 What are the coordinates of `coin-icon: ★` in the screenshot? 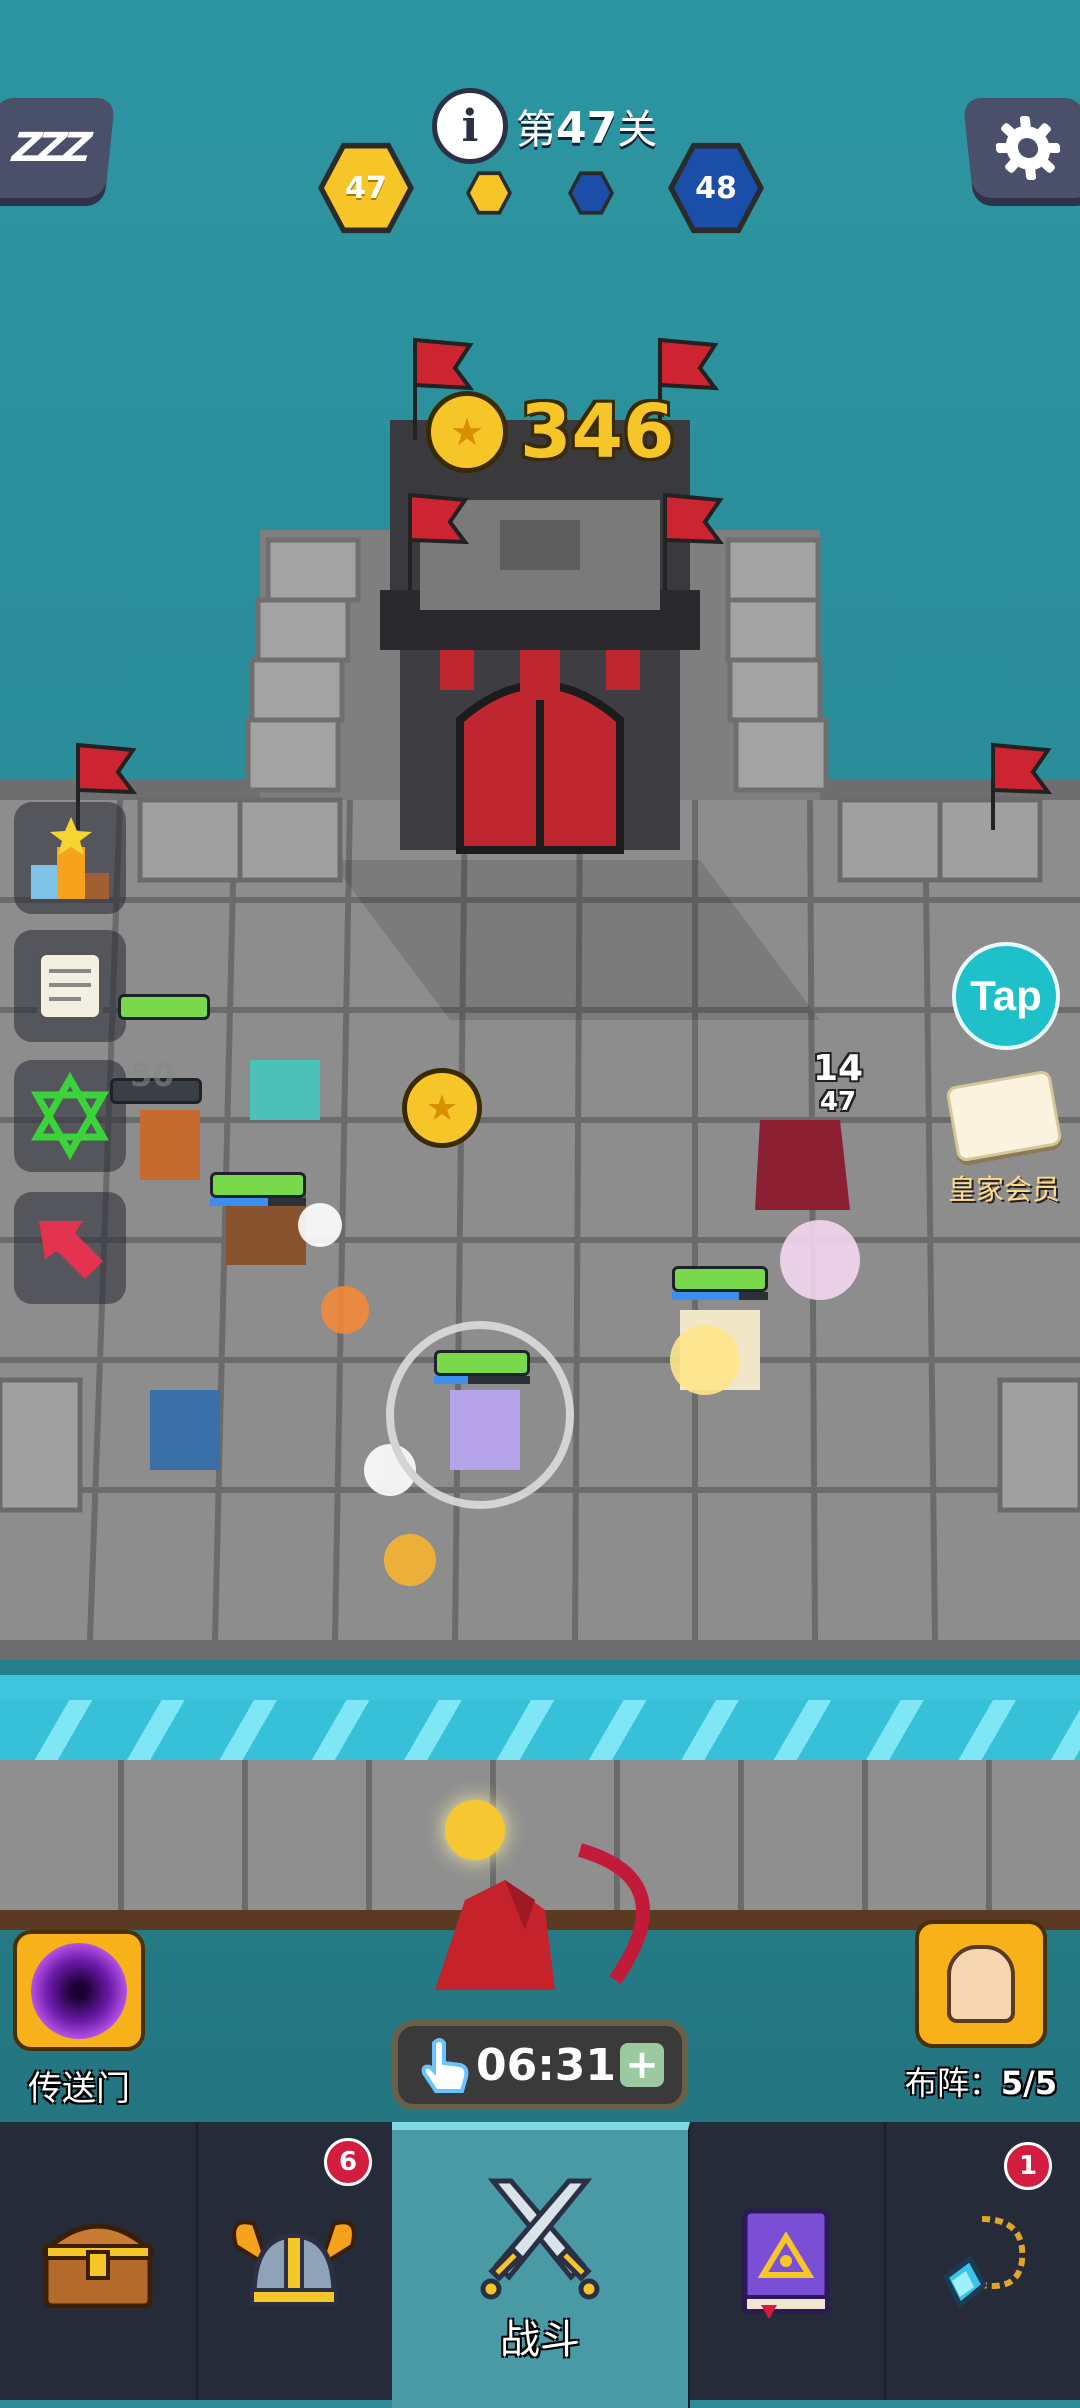 It's located at (467, 432).